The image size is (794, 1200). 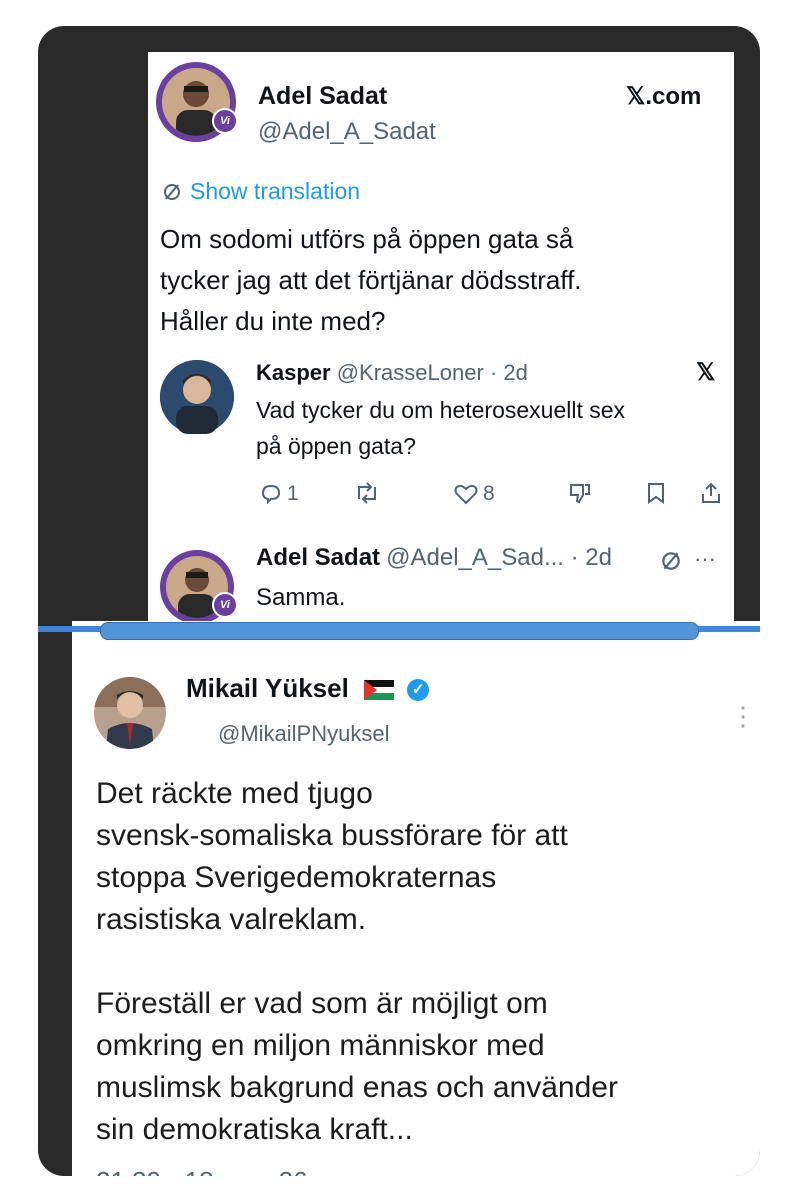 I want to click on author-avatar: Vi, so click(x=197, y=102).